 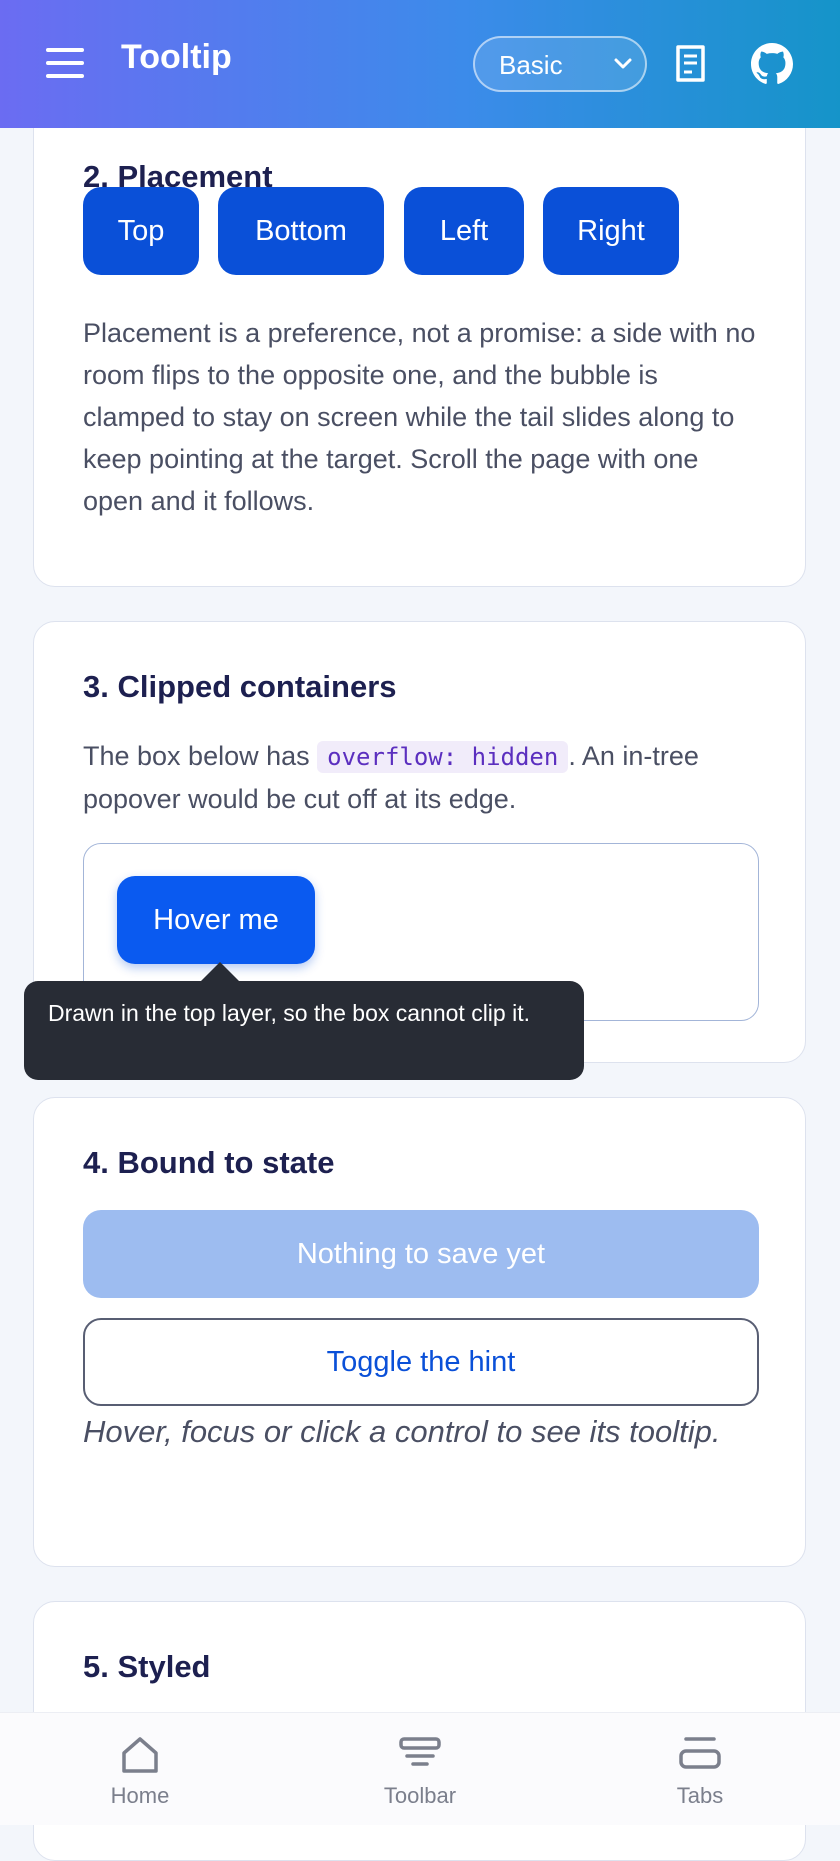 What do you see at coordinates (421, 1362) in the screenshot?
I see `toggle-hint-button: Toggle the hint` at bounding box center [421, 1362].